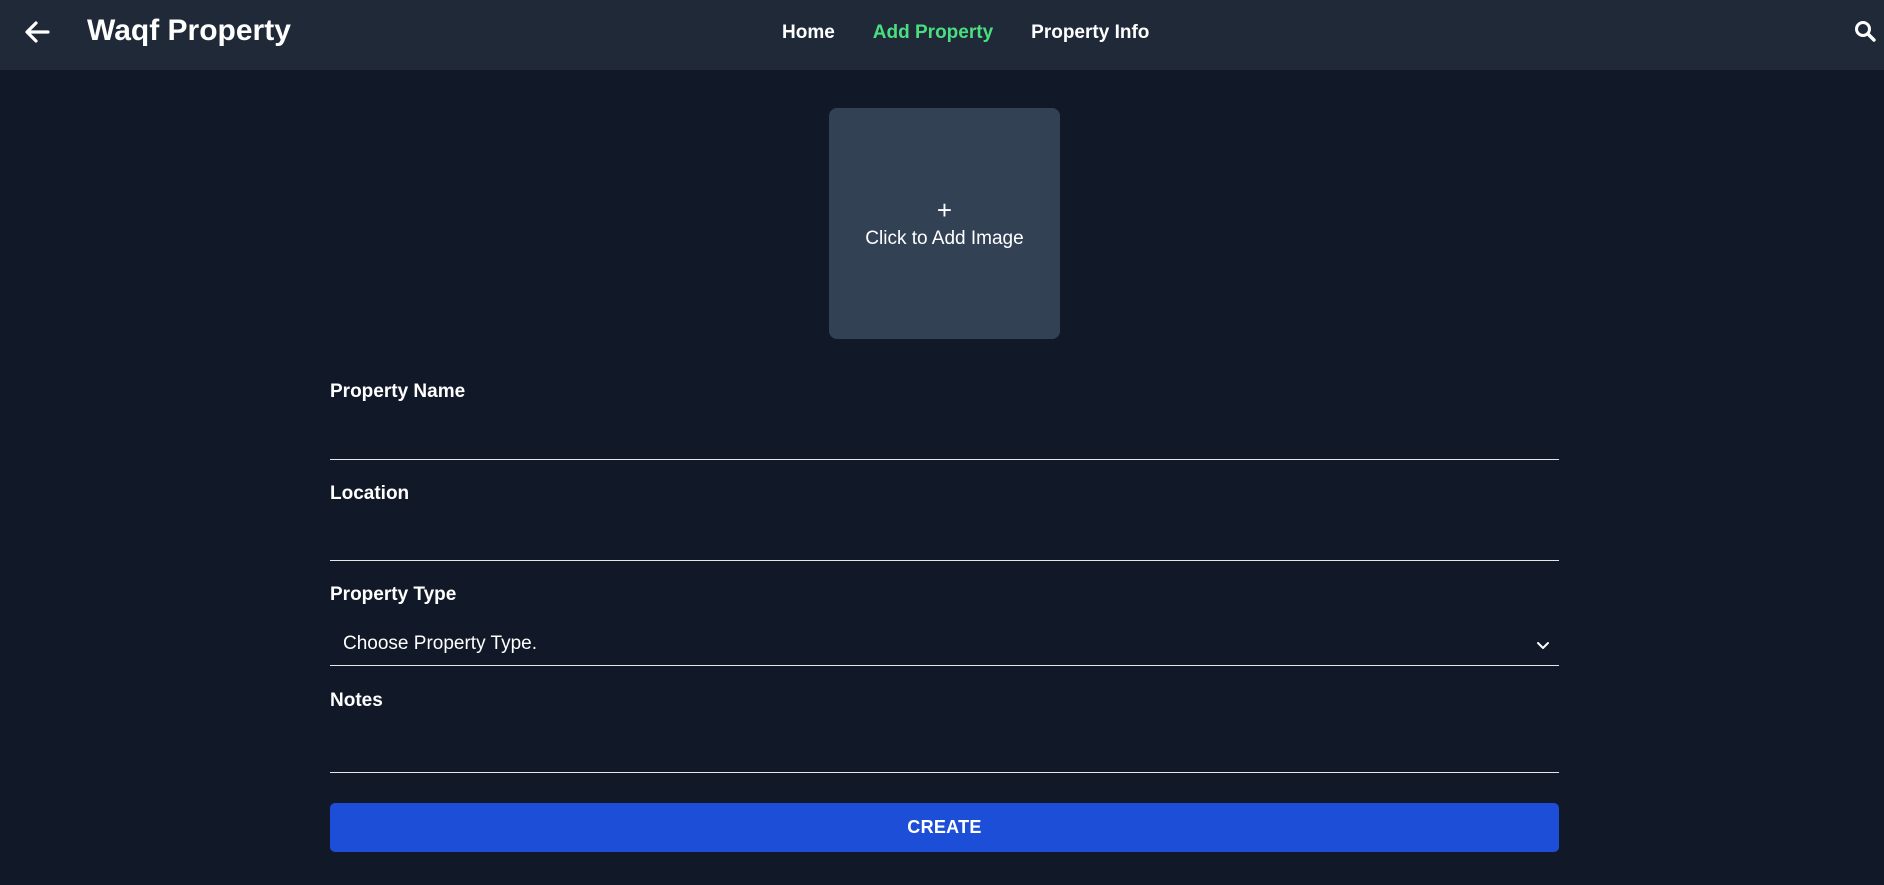 The width and height of the screenshot is (1884, 885). Describe the element at coordinates (944, 543) in the screenshot. I see `location-input` at that location.